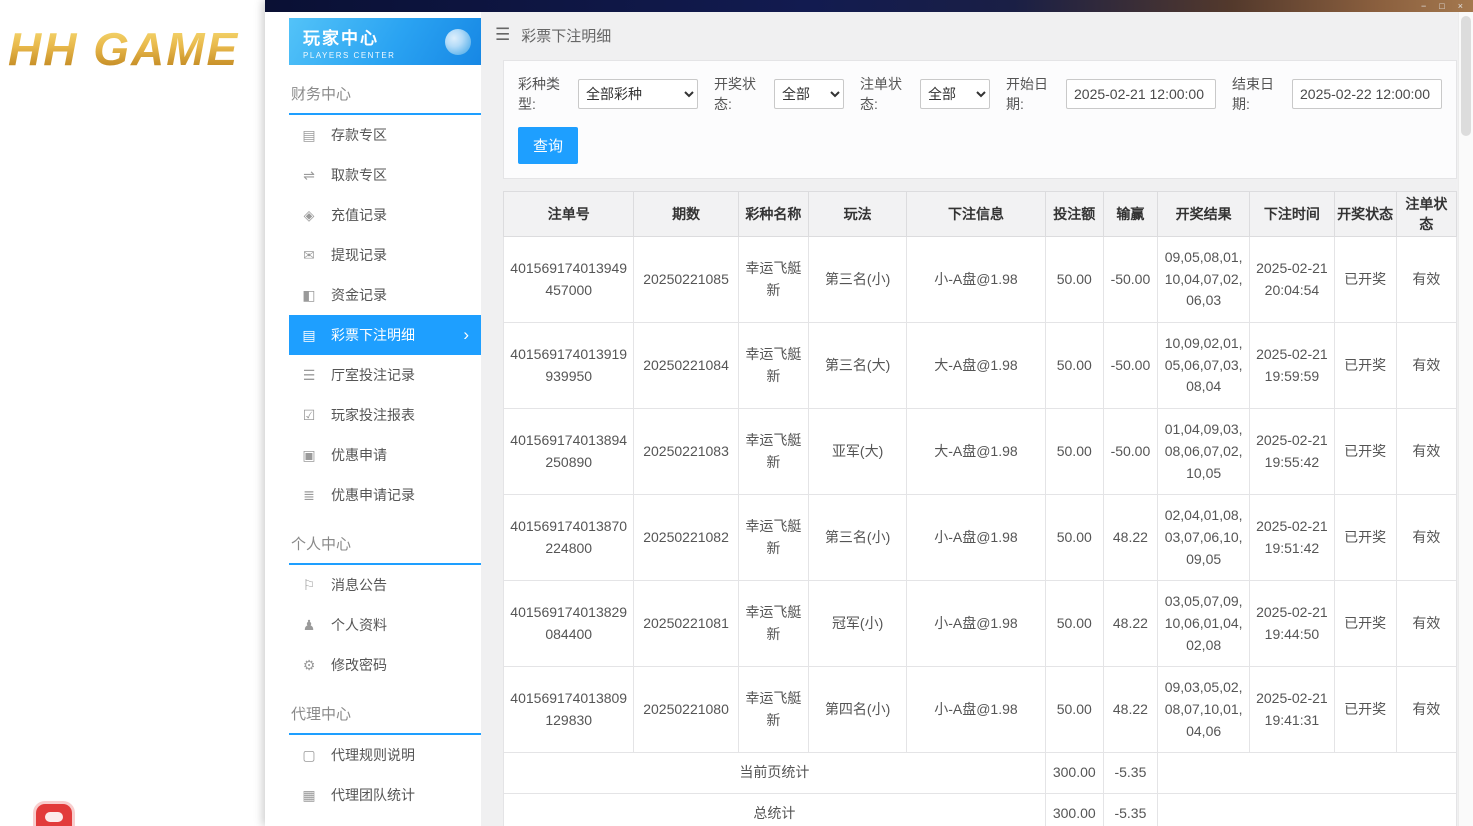 This screenshot has height=826, width=1473. Describe the element at coordinates (54, 815) in the screenshot. I see `chat-bubble-icon` at that location.